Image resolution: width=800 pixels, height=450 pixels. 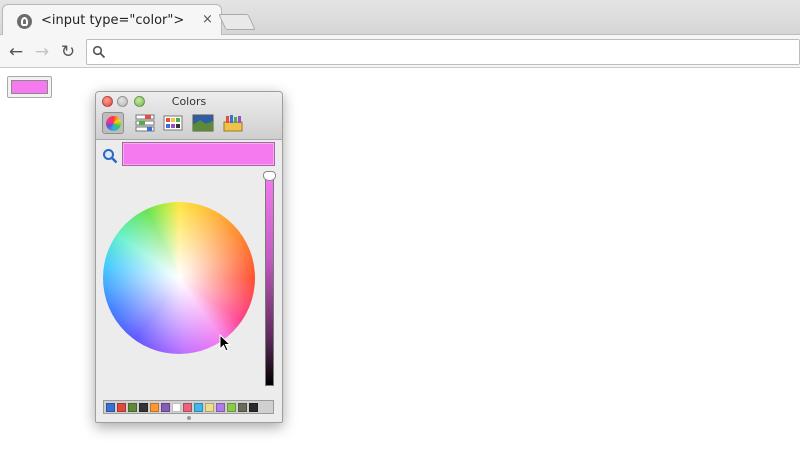 What do you see at coordinates (198, 154) in the screenshot?
I see `current-color-well` at bounding box center [198, 154].